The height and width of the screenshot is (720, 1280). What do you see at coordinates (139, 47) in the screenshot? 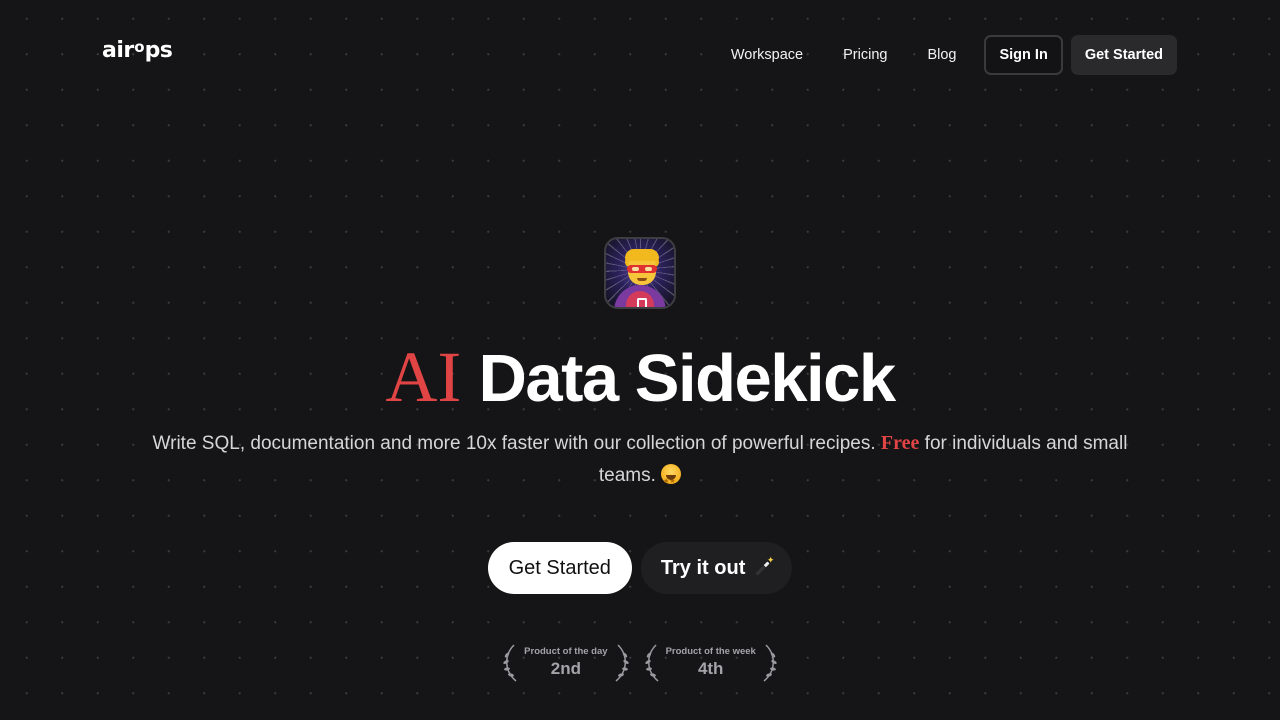
I see `logo-text-o: o` at bounding box center [139, 47].